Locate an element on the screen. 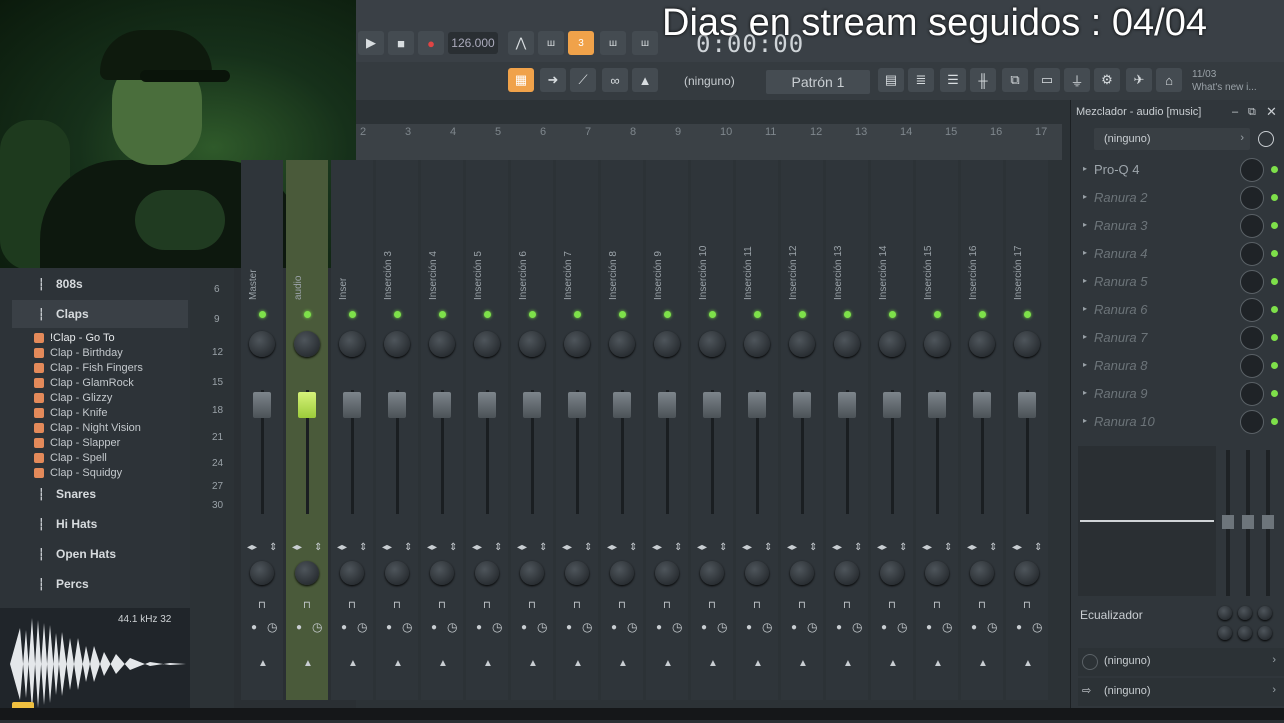 The image size is (1284, 723). track-name: Inserción 5 is located at coordinates (481, 230).